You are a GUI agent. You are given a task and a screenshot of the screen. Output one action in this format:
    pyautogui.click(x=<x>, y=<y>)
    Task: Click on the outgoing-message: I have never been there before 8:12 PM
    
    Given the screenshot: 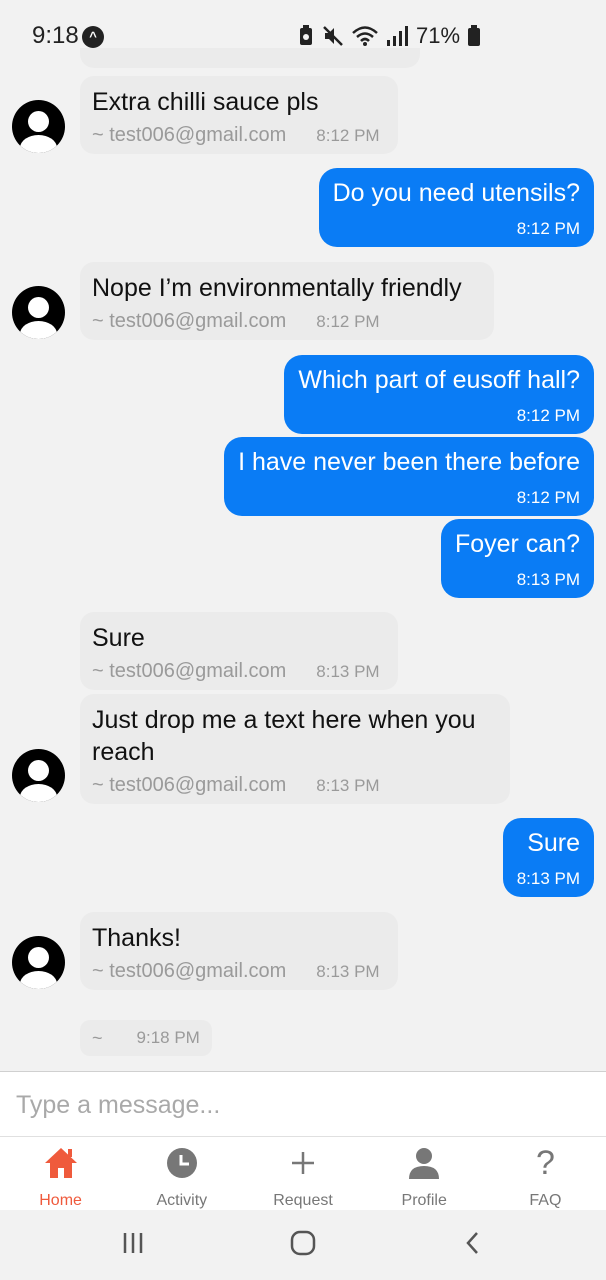 What is the action you would take?
    pyautogui.click(x=409, y=476)
    